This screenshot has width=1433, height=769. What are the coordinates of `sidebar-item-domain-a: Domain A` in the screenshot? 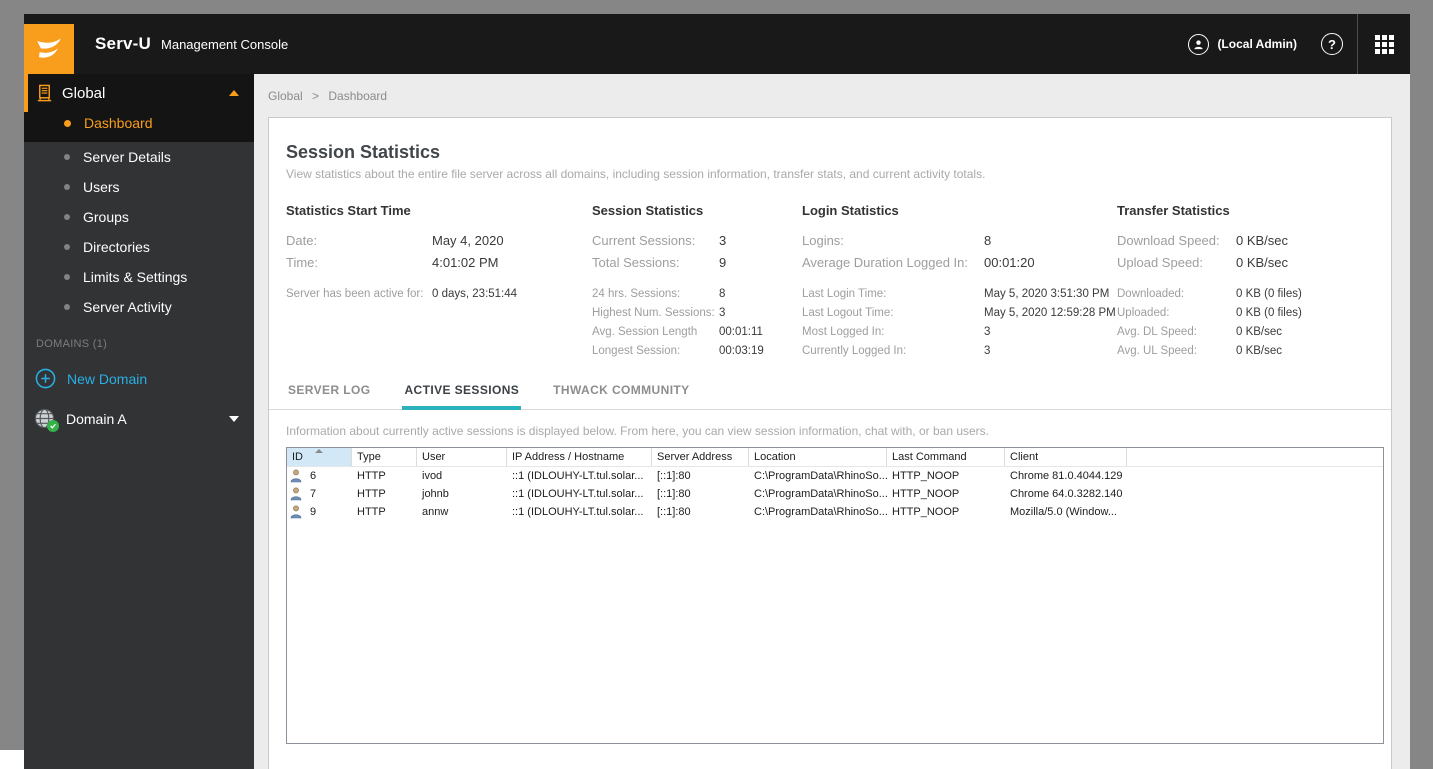 It's located at (143, 419).